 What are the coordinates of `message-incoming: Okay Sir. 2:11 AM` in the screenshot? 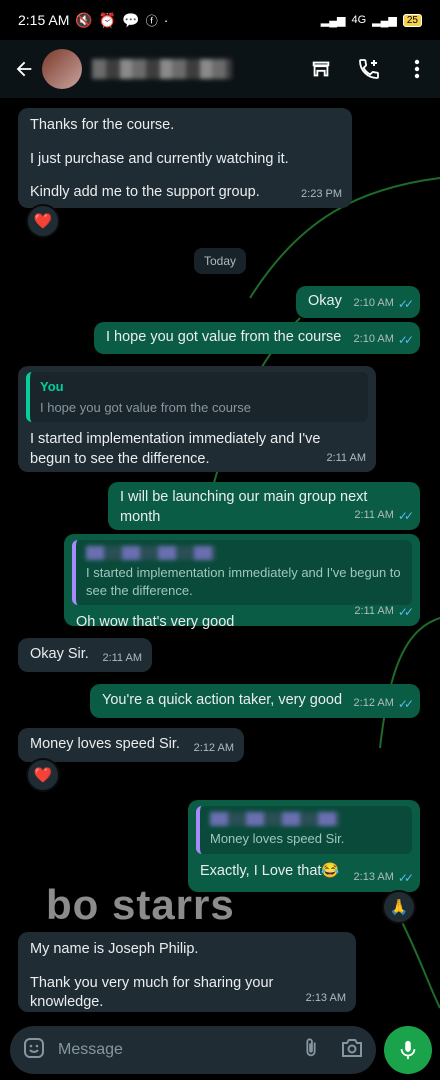 It's located at (85, 655).